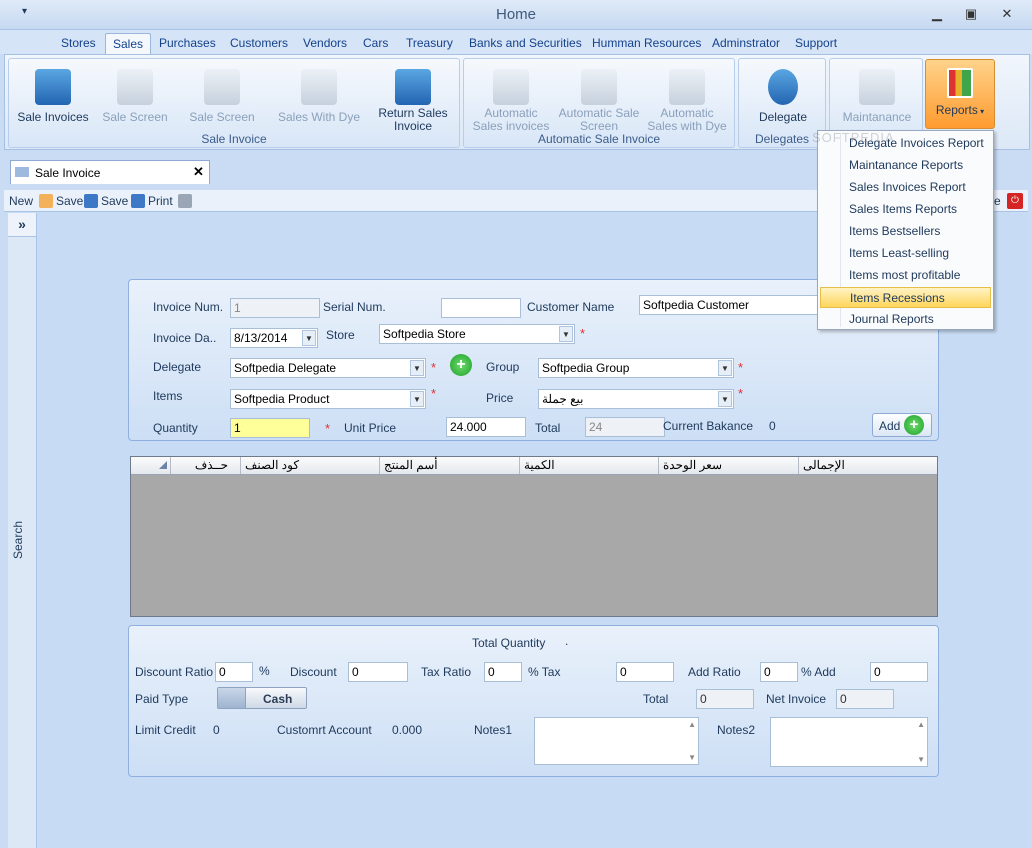 The image size is (1032, 848). I want to click on sales-with-dye-button: Sales With Dye, so click(319, 96).